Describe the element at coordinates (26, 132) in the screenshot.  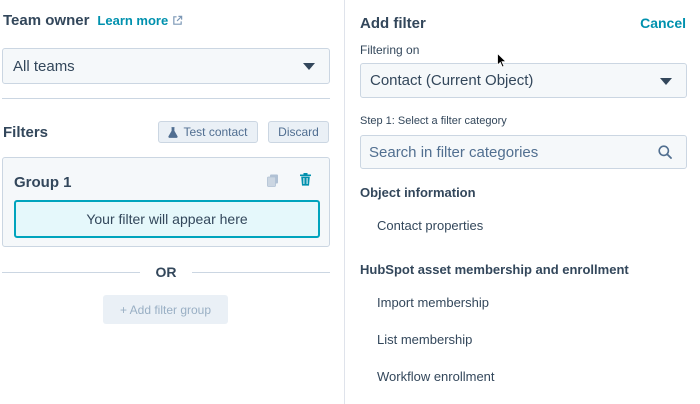
I see `filters-title: Filters` at that location.